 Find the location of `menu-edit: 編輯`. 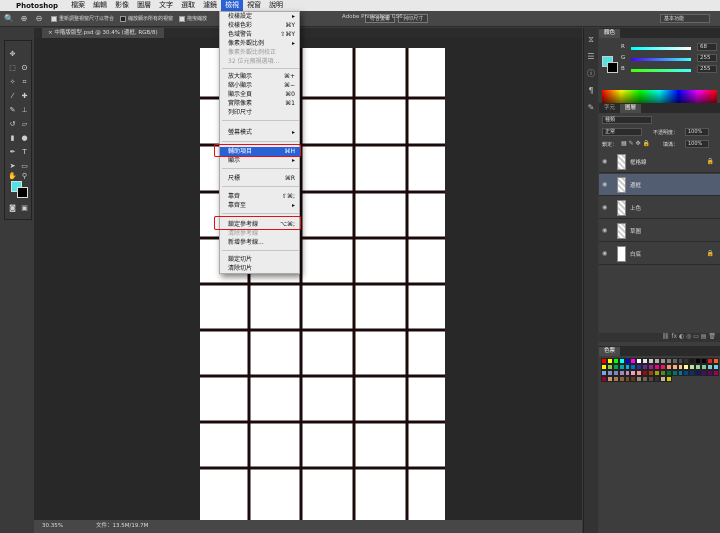

menu-edit: 編輯 is located at coordinates (100, 5).